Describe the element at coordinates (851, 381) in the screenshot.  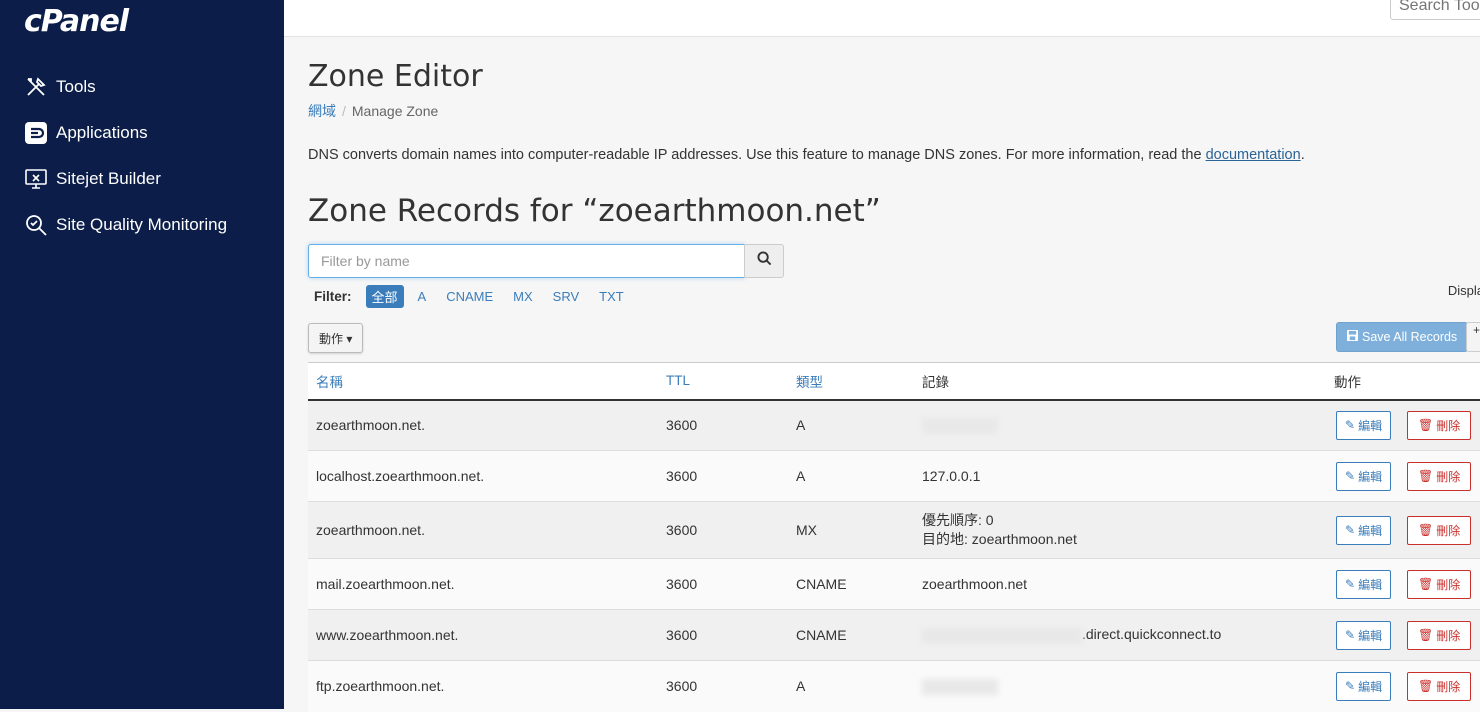
I see `header-type: 類型` at that location.